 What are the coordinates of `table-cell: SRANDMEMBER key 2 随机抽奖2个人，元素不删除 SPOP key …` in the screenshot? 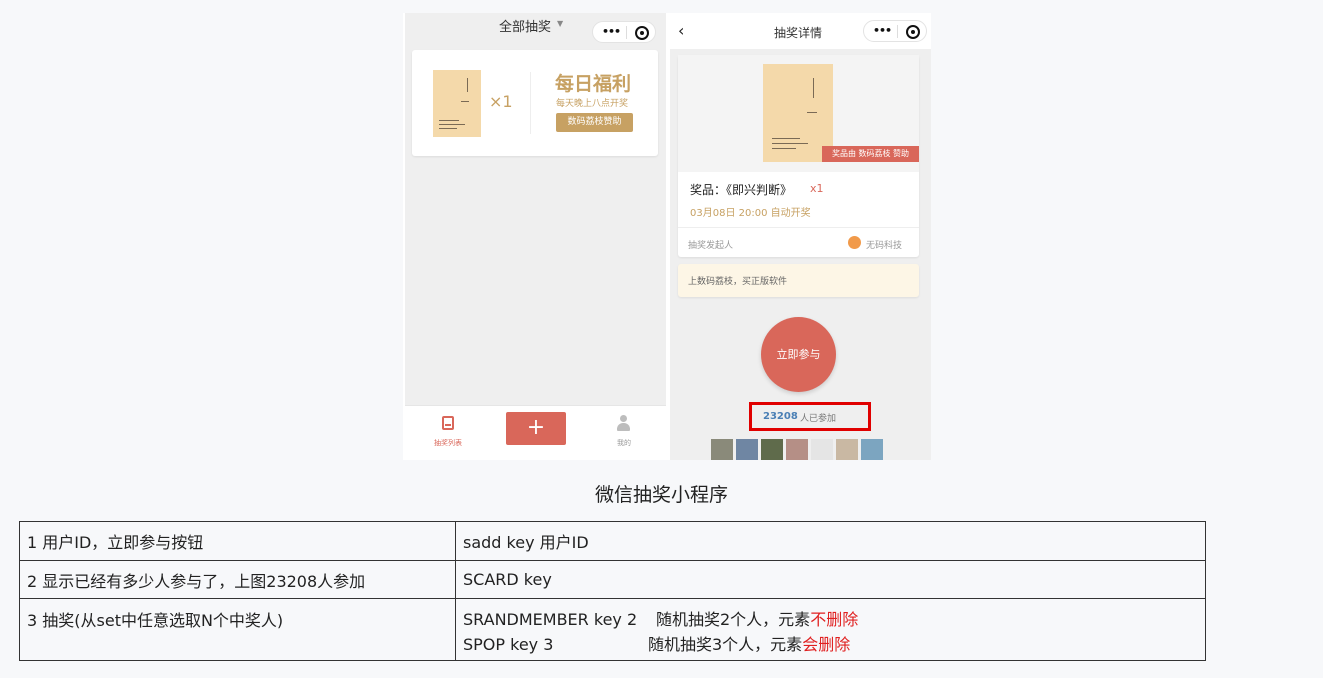 It's located at (830, 629).